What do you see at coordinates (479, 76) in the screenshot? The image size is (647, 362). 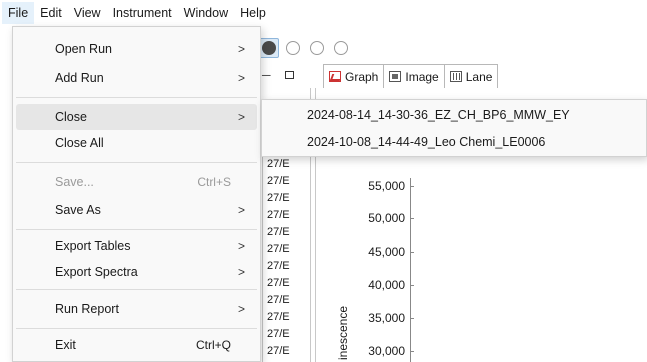 I see `tab-lane-label: Lane` at bounding box center [479, 76].